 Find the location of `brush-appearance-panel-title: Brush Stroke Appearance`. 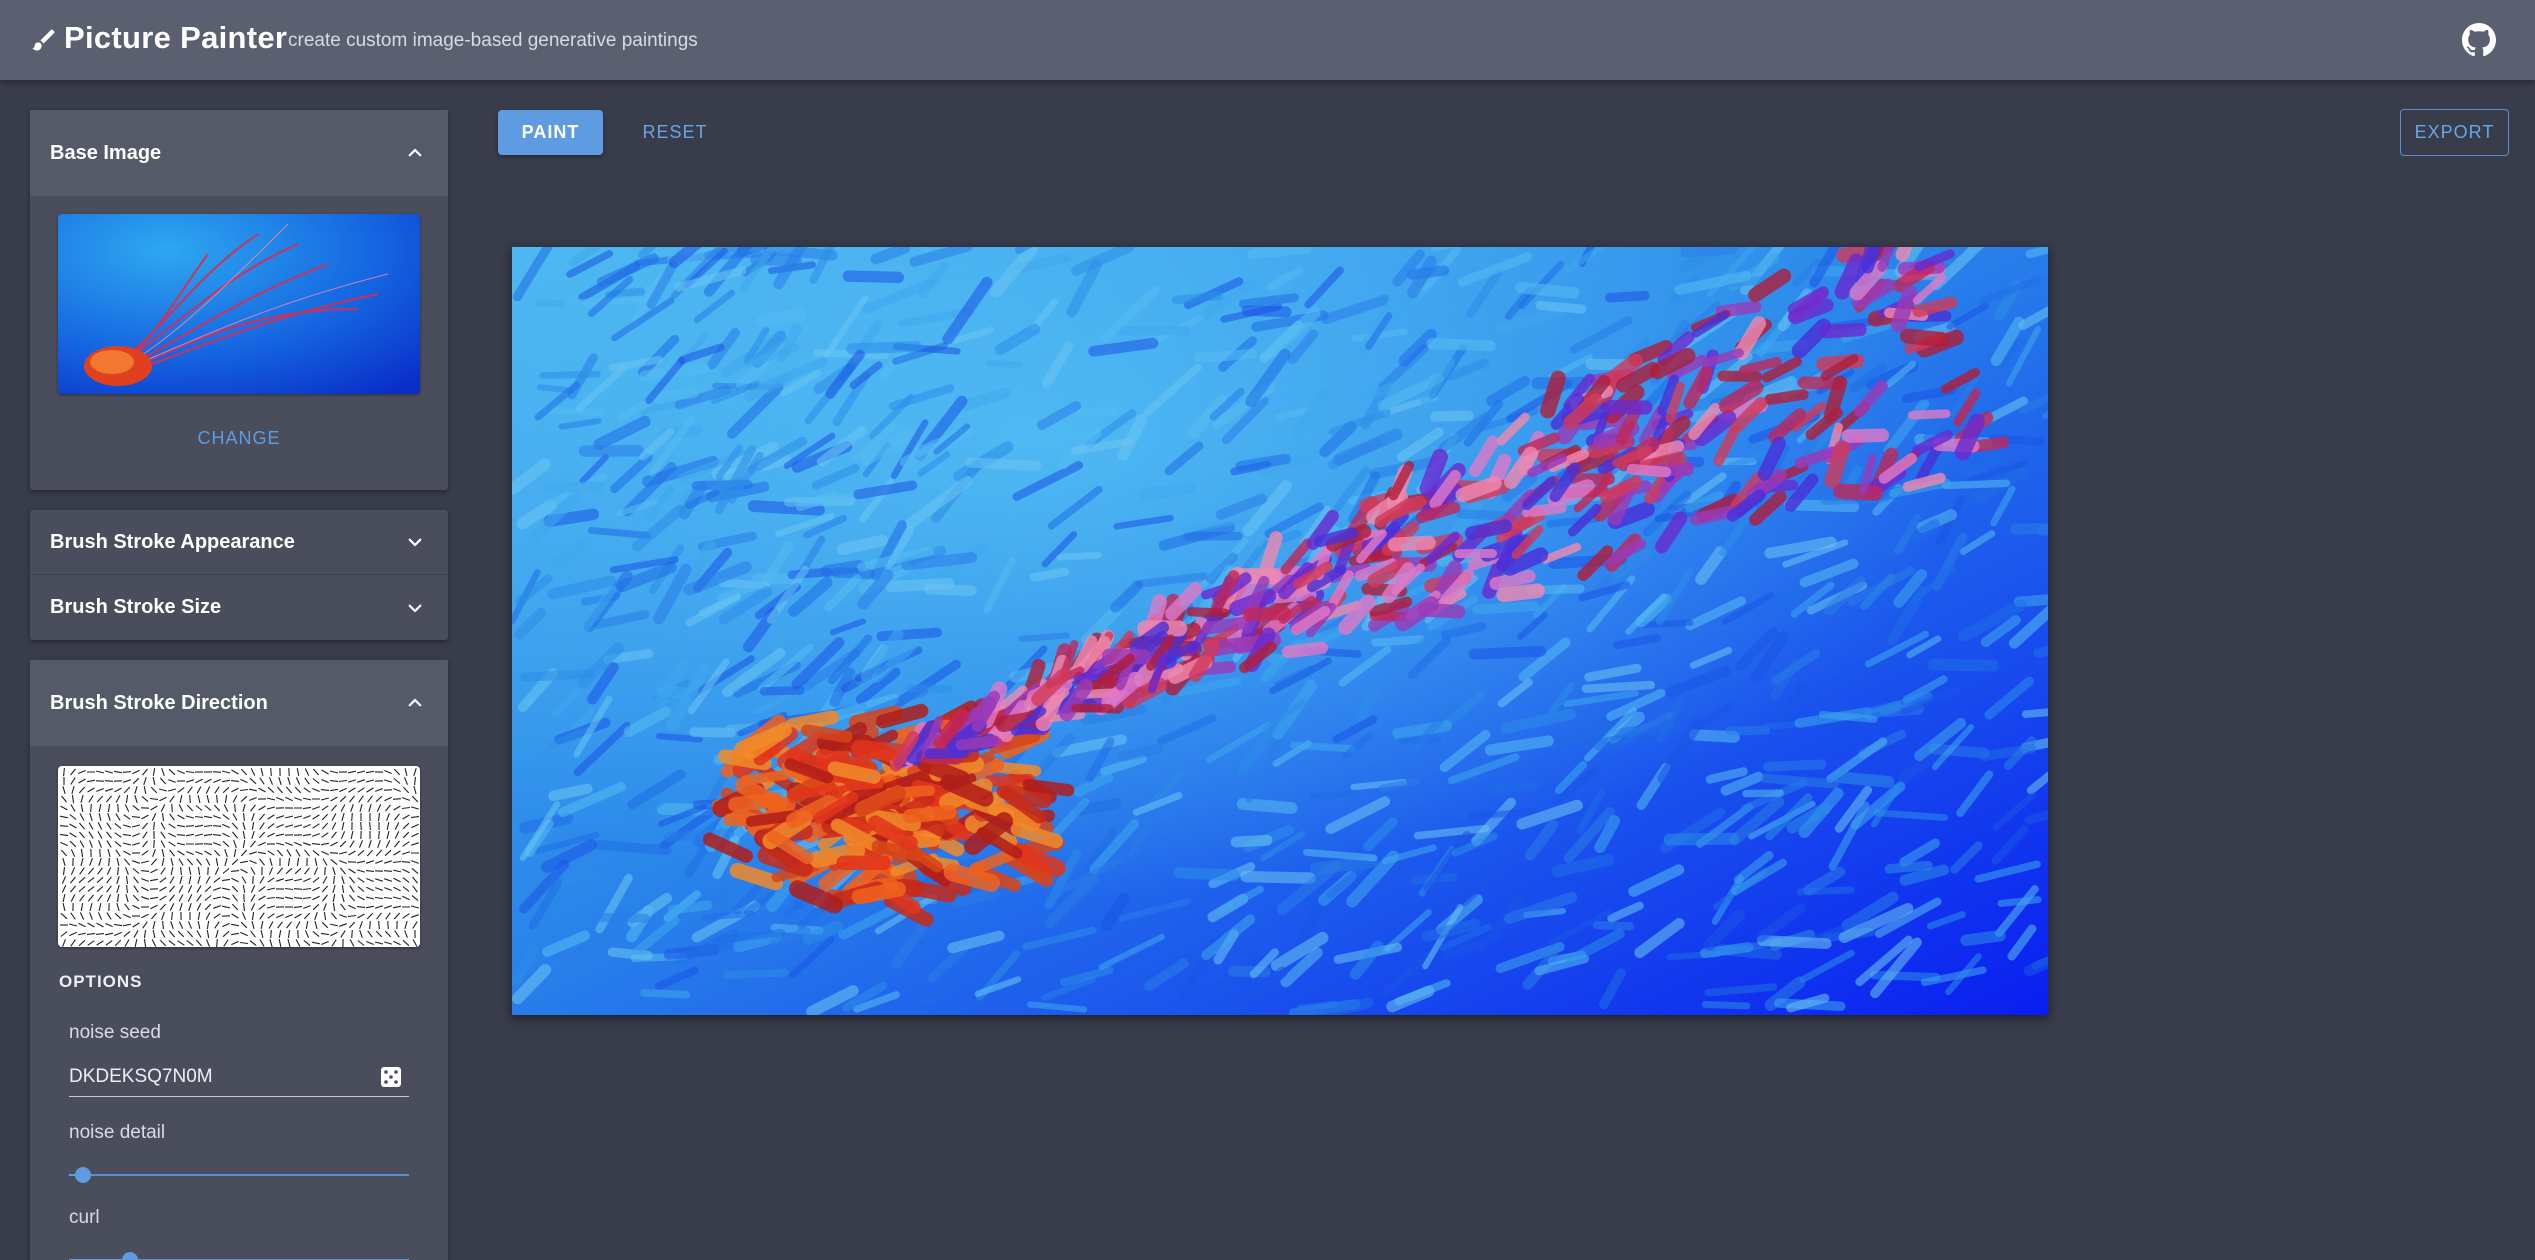

brush-appearance-panel-title: Brush Stroke Appearance is located at coordinates (172, 541).